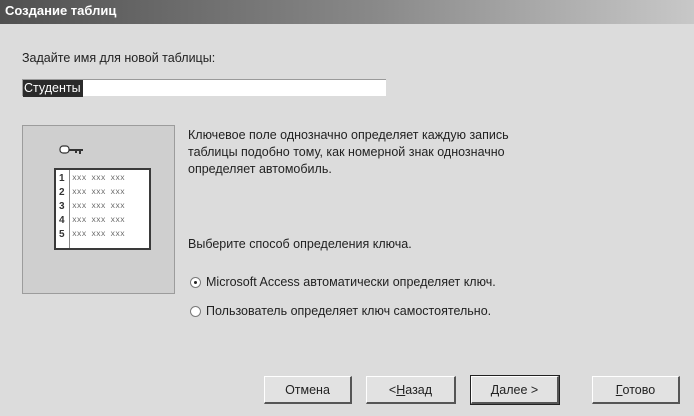  I want to click on row-number: 1, so click(62, 178).